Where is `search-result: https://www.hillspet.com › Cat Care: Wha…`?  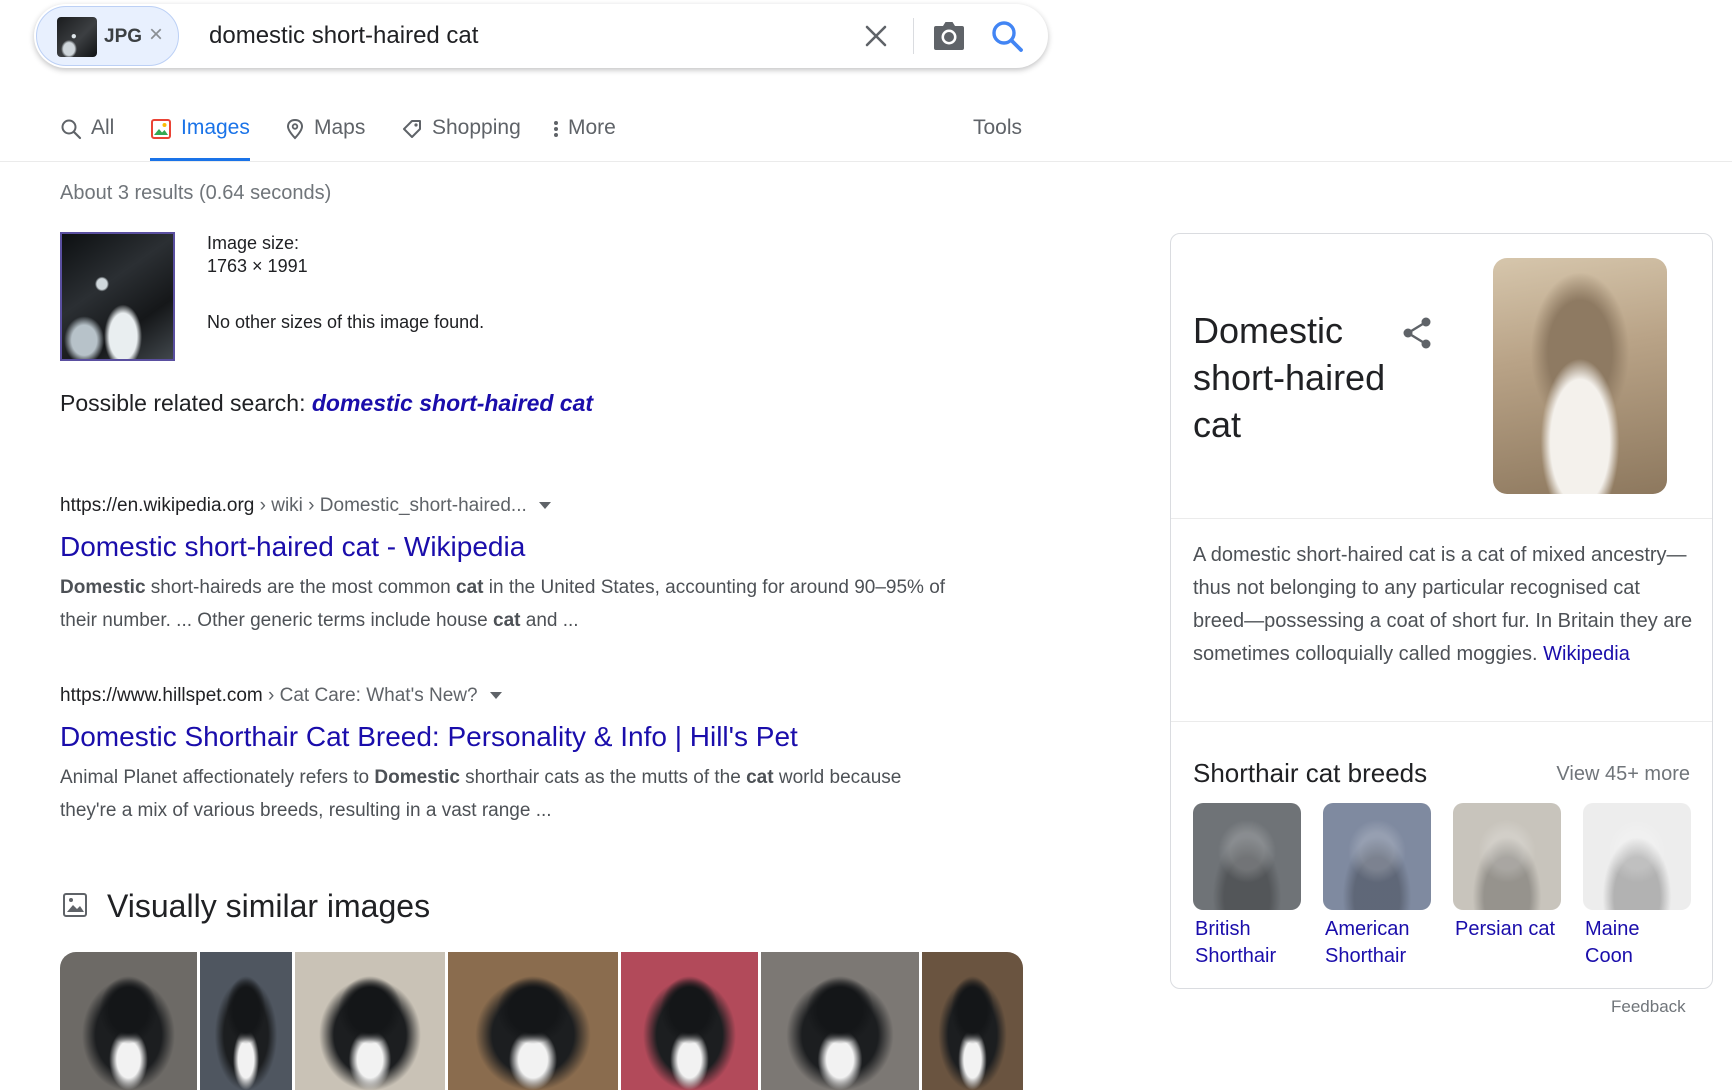
search-result: https://www.hillspet.com › Cat Care: Wha… is located at coordinates (510, 756).